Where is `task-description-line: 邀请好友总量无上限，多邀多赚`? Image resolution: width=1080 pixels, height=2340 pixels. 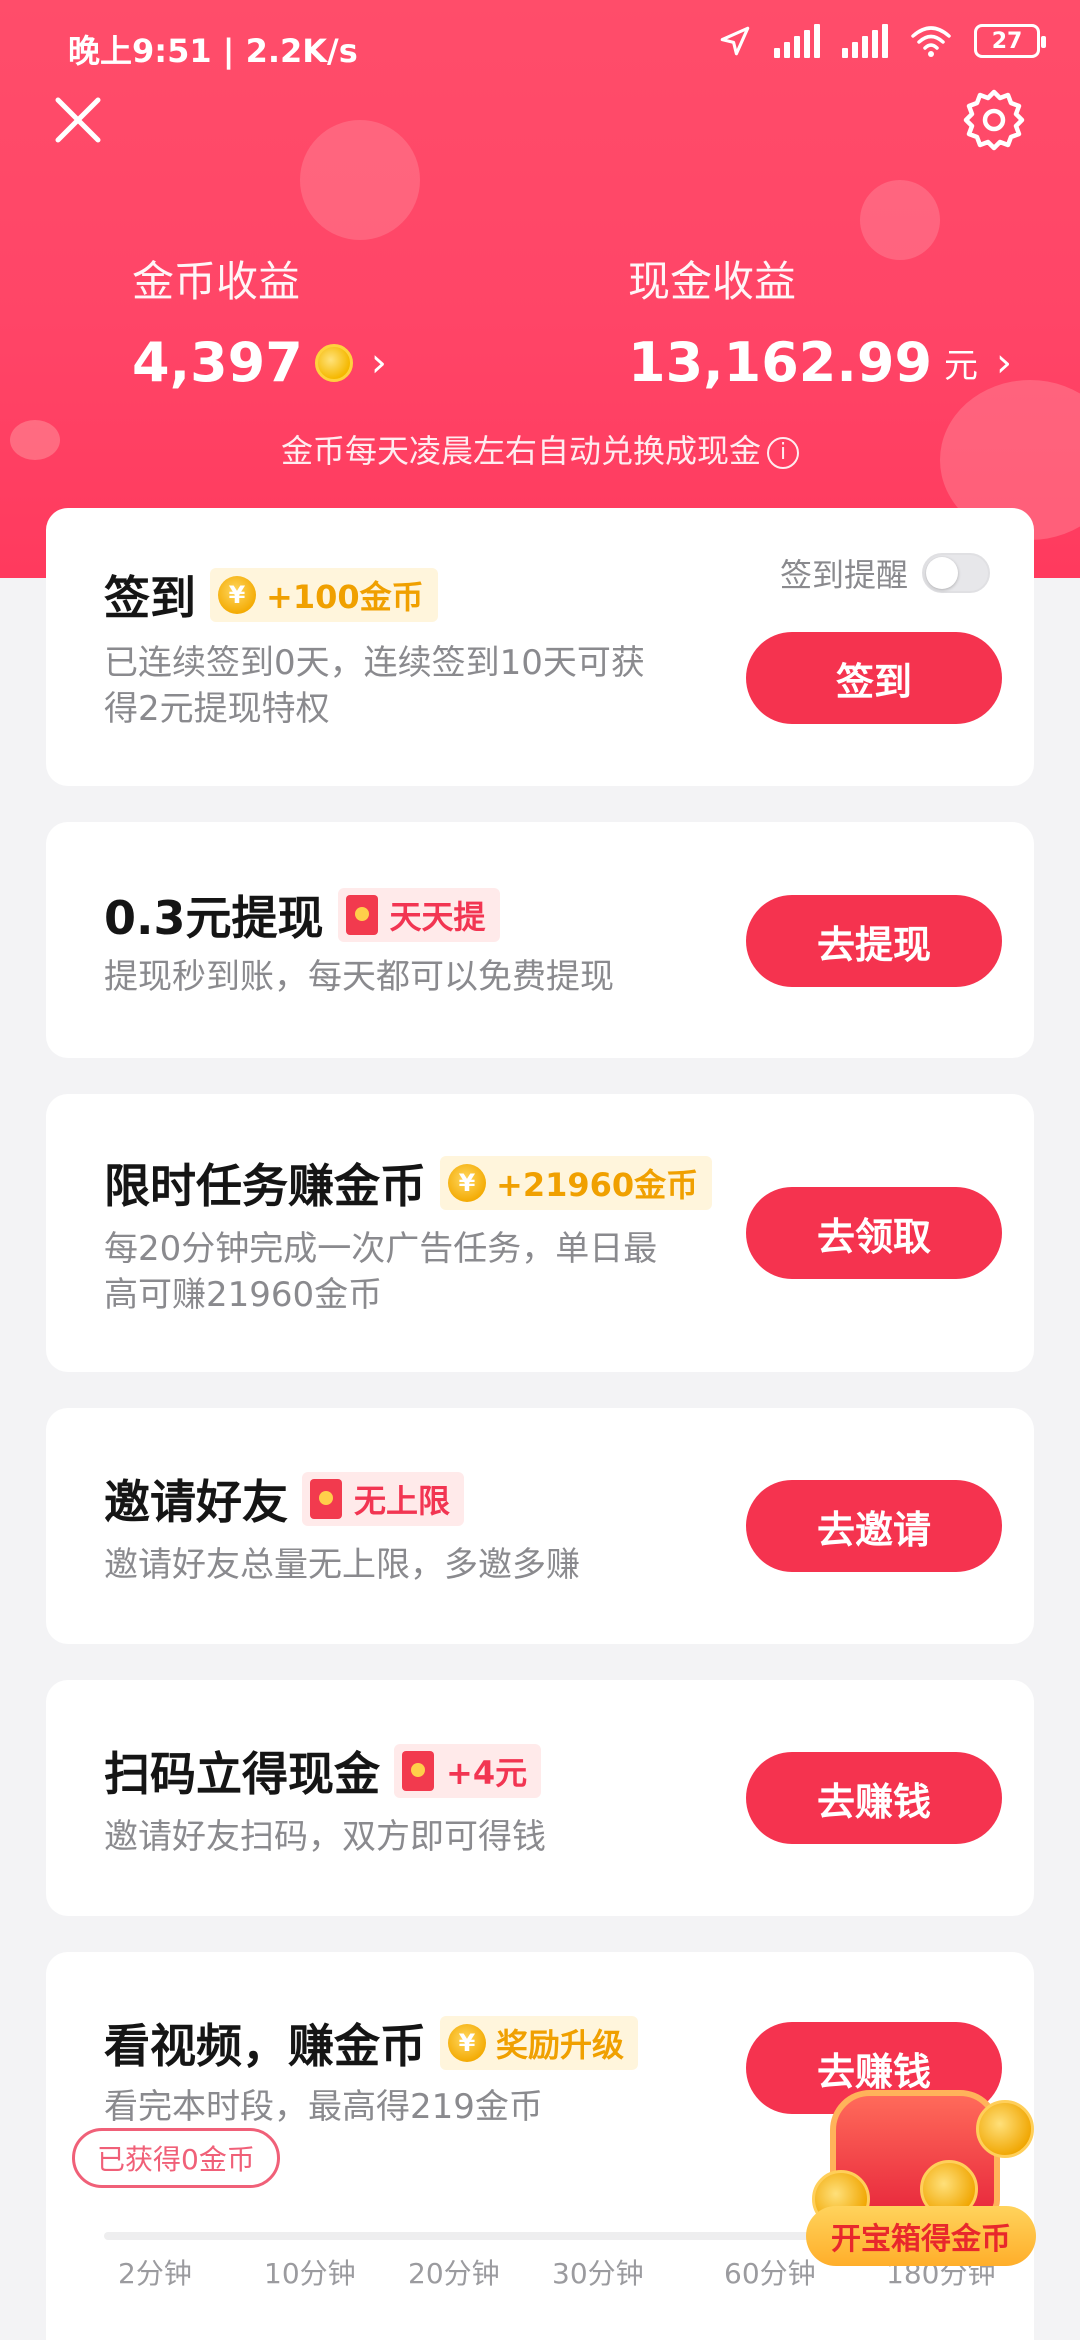
task-description-line: 邀请好友总量无上限，多邀多赚 is located at coordinates (342, 1565).